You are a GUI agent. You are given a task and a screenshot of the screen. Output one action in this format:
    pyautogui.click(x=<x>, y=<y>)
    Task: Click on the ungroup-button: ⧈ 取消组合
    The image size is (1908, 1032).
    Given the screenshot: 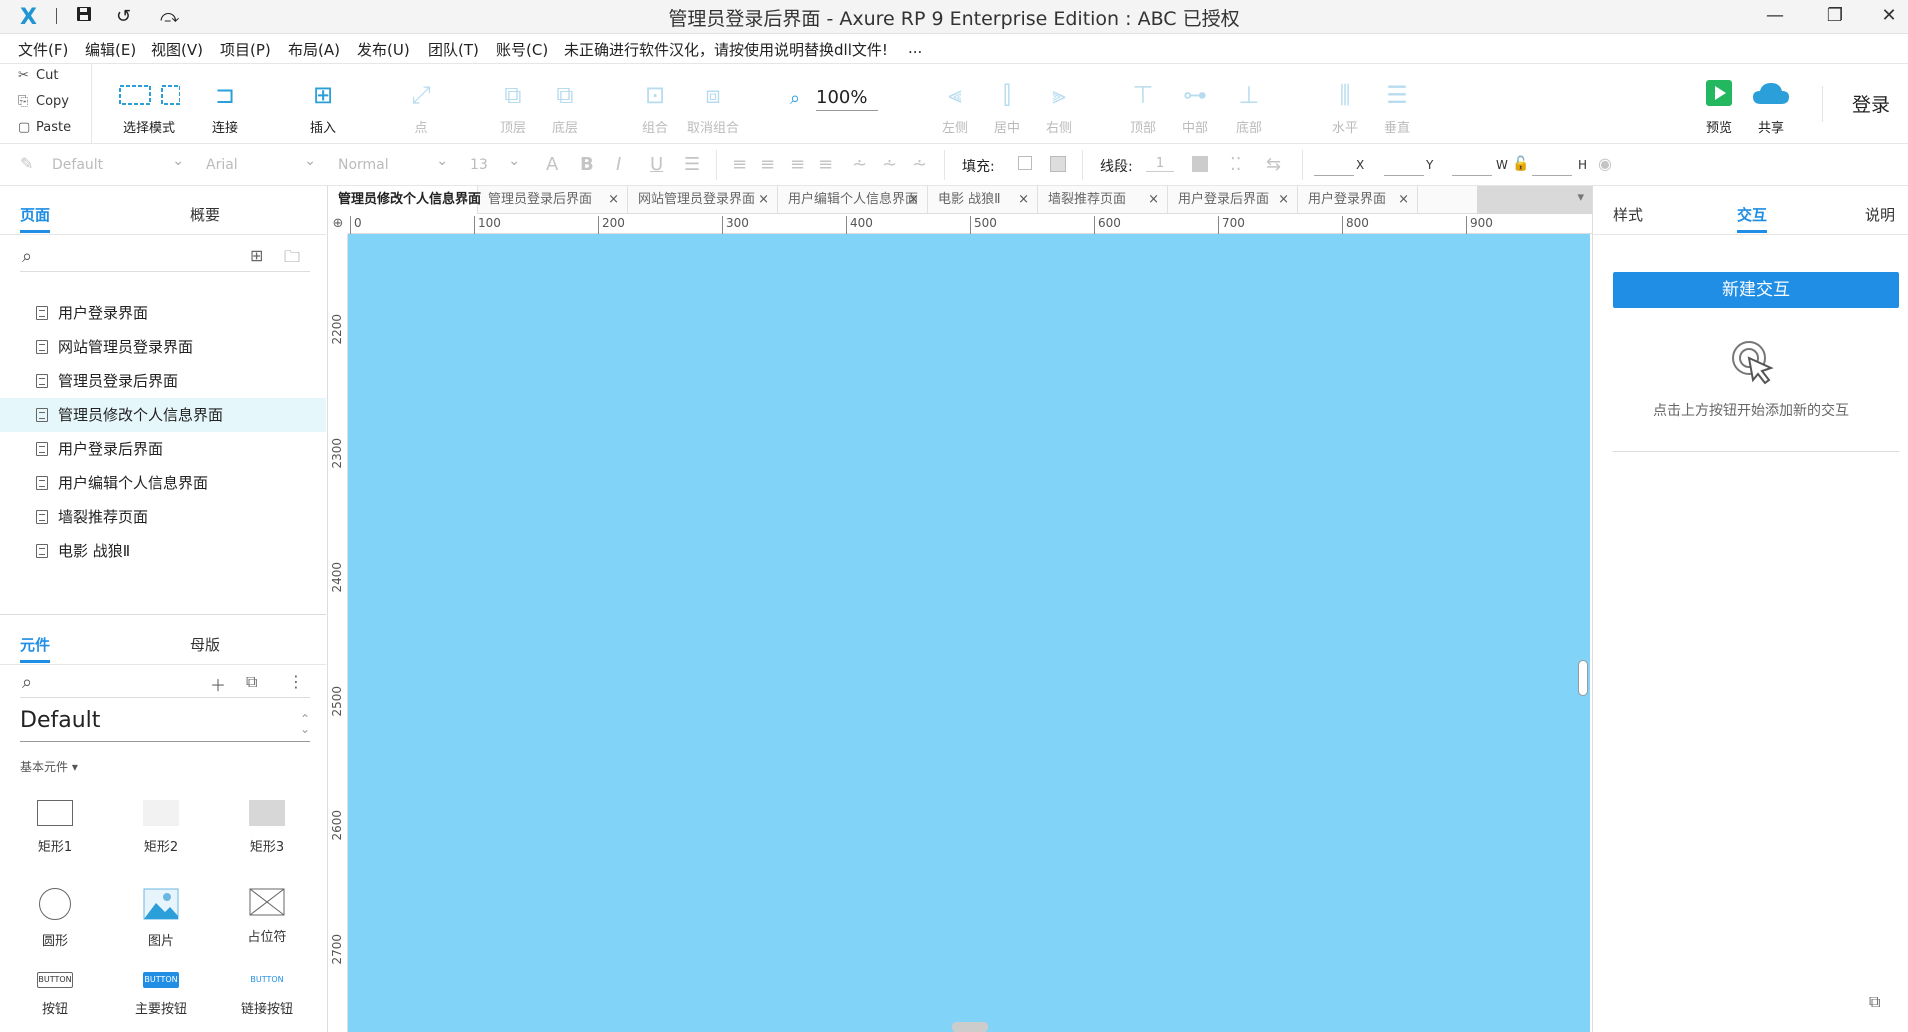 What is the action you would take?
    pyautogui.click(x=713, y=104)
    